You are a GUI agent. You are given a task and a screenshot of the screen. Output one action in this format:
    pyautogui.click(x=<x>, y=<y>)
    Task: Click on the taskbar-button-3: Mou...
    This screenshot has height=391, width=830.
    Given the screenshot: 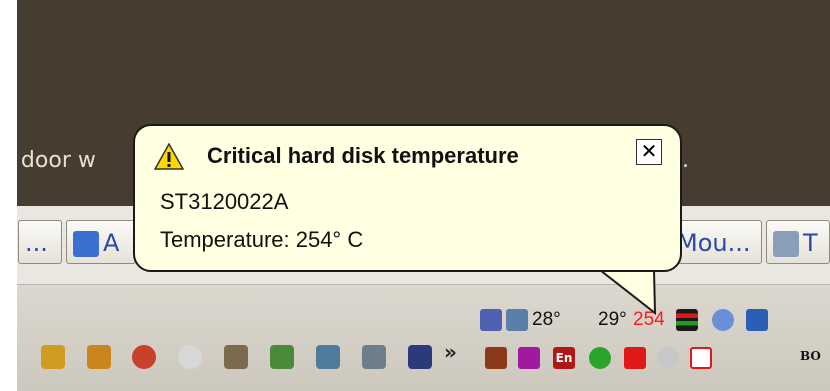 What is the action you would take?
    pyautogui.click(x=716, y=242)
    